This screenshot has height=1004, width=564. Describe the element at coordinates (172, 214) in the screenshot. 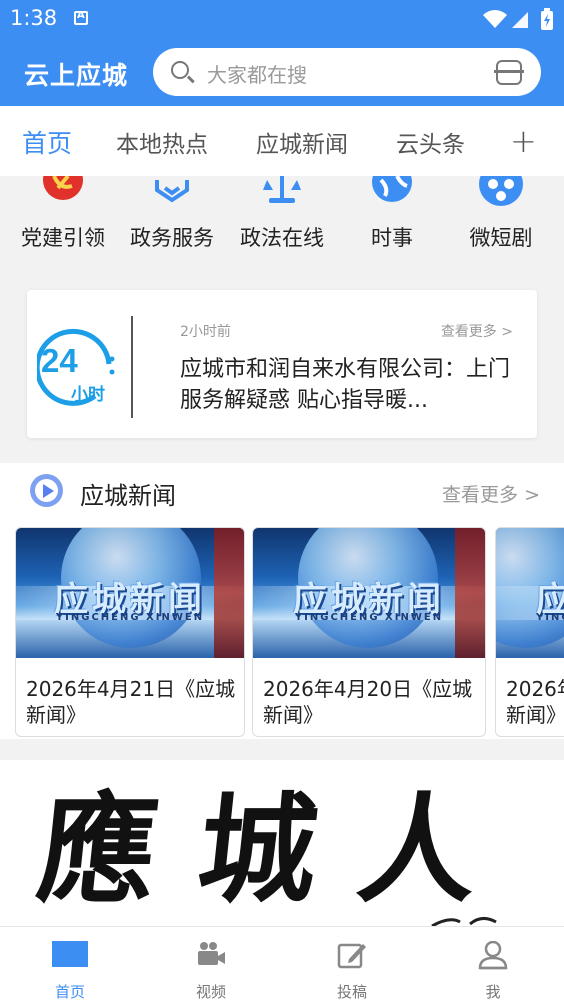

I see `quick-link-government: 政务服务` at that location.